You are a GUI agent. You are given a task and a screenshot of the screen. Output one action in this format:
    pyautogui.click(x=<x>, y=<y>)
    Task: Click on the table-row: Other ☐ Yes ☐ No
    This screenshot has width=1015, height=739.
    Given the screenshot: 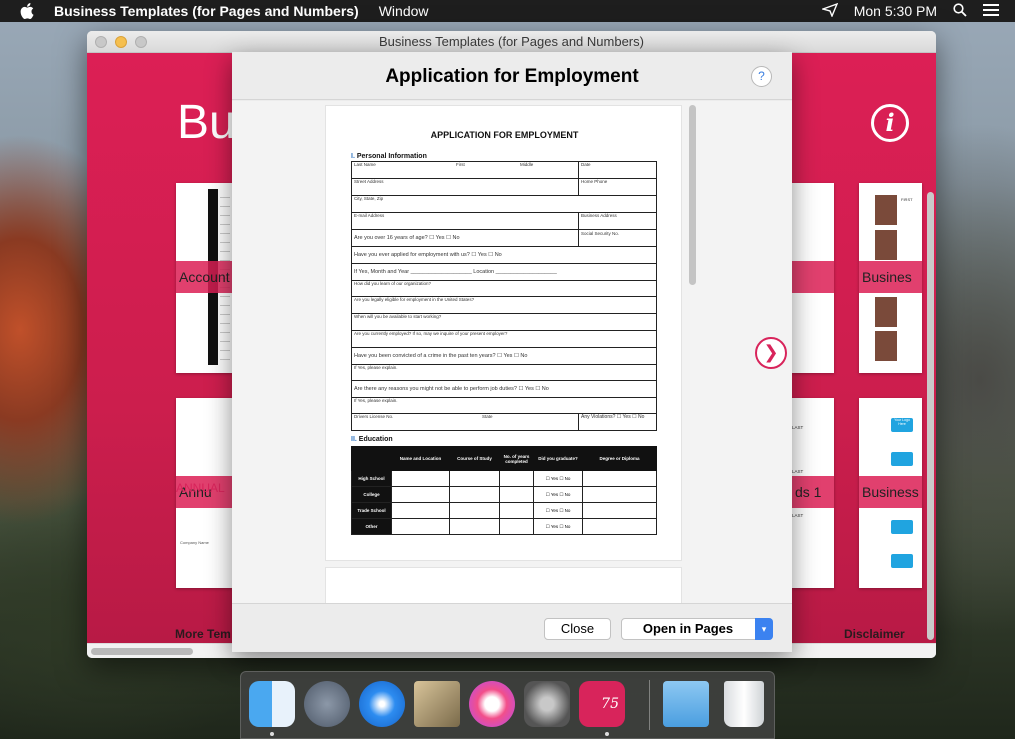 What is the action you would take?
    pyautogui.click(x=504, y=526)
    